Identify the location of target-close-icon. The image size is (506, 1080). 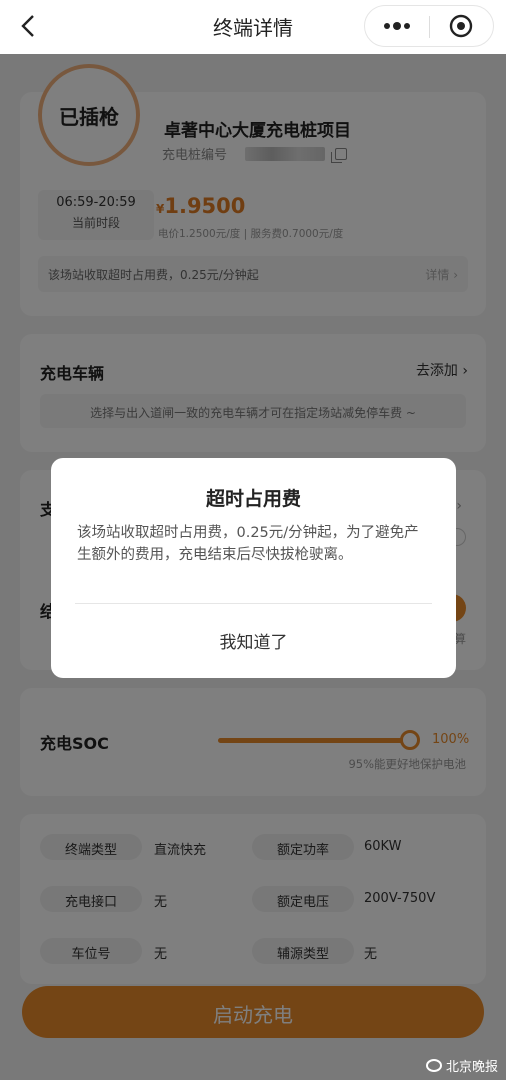
(461, 26).